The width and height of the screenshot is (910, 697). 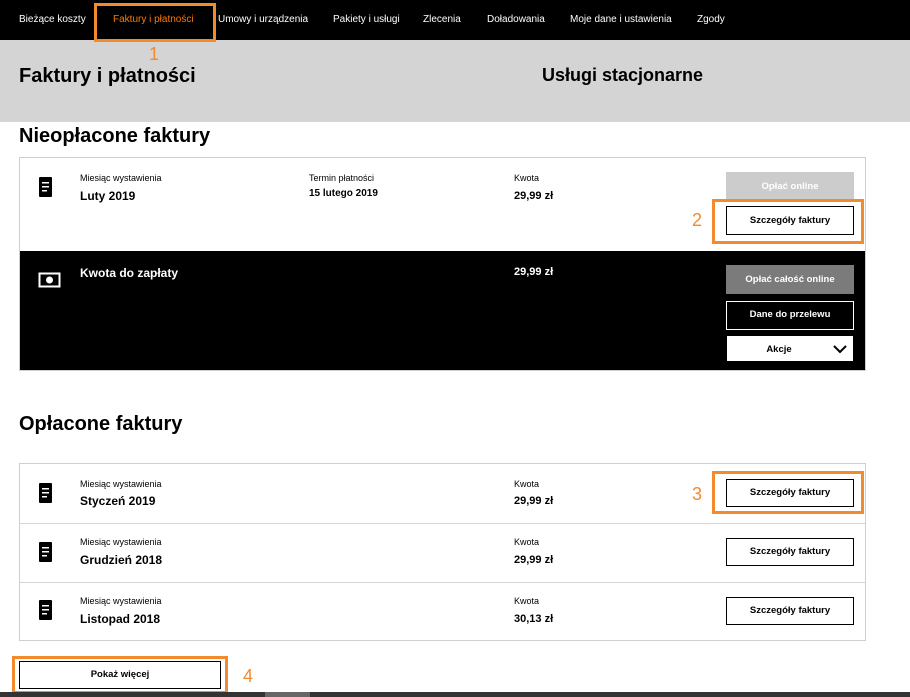 What do you see at coordinates (120, 675) in the screenshot?
I see `show-more-button: Pokaż więcej` at bounding box center [120, 675].